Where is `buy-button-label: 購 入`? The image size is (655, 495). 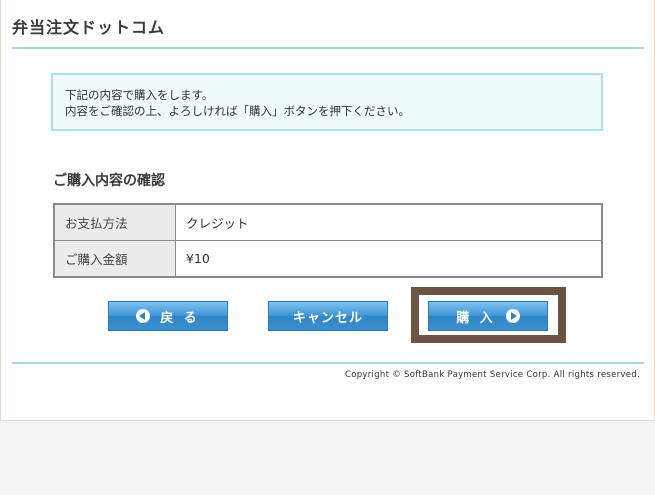 buy-button-label: 購 入 is located at coordinates (476, 318).